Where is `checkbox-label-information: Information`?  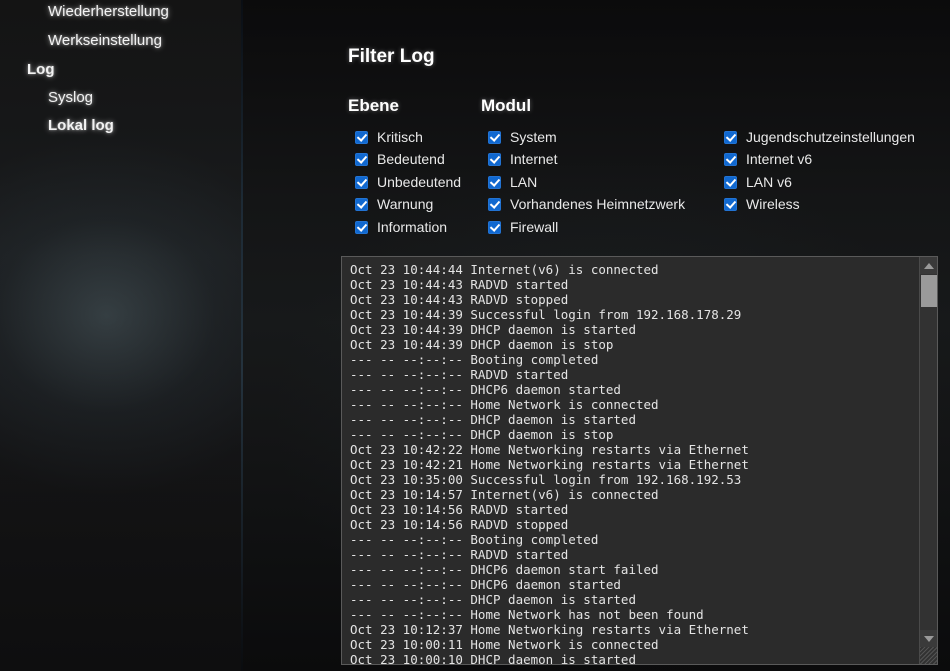
checkbox-label-information: Information is located at coordinates (412, 227).